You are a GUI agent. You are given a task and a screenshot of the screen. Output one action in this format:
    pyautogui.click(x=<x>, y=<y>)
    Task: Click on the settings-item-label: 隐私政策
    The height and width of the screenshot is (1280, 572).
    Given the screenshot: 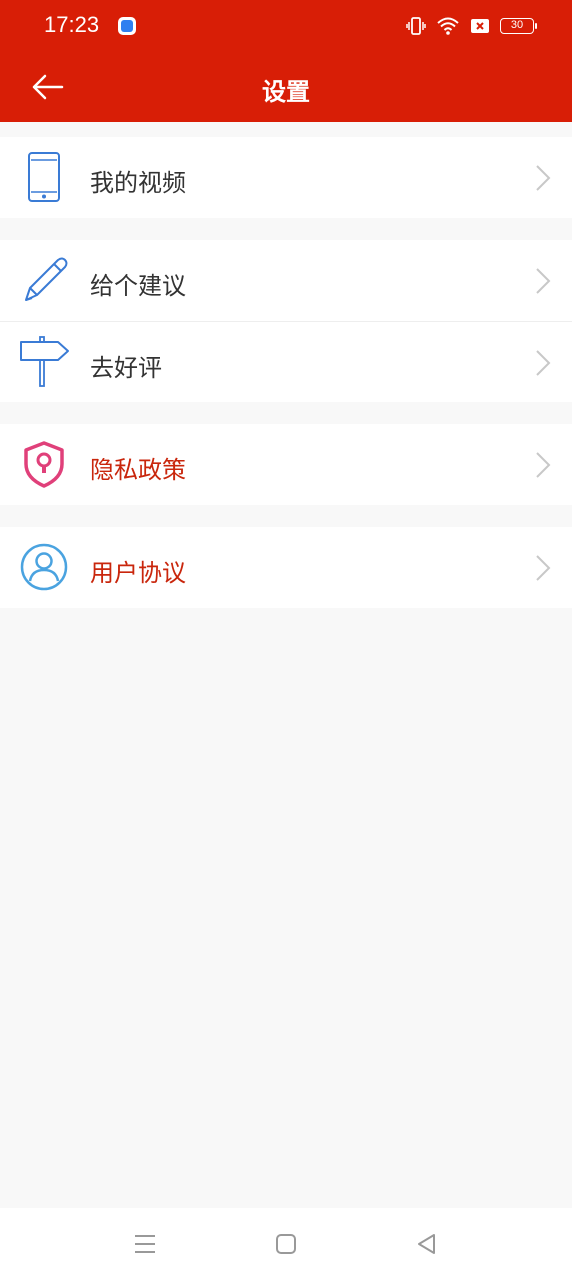 What is the action you would take?
    pyautogui.click(x=138, y=470)
    